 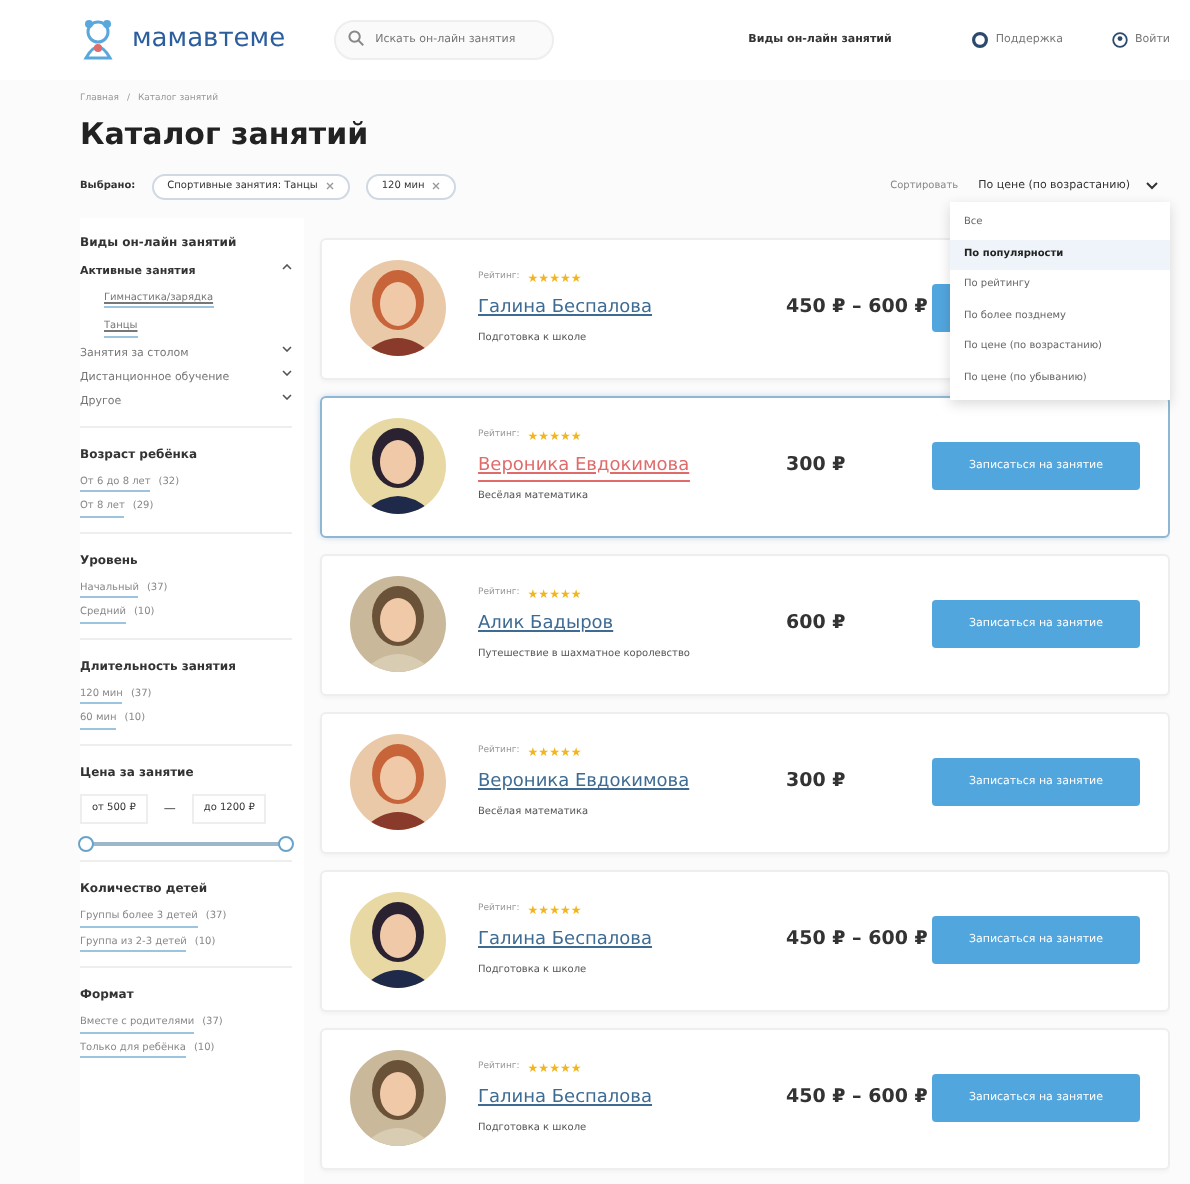 What do you see at coordinates (546, 625) in the screenshot?
I see `teacher-name: Алик Бадыров` at bounding box center [546, 625].